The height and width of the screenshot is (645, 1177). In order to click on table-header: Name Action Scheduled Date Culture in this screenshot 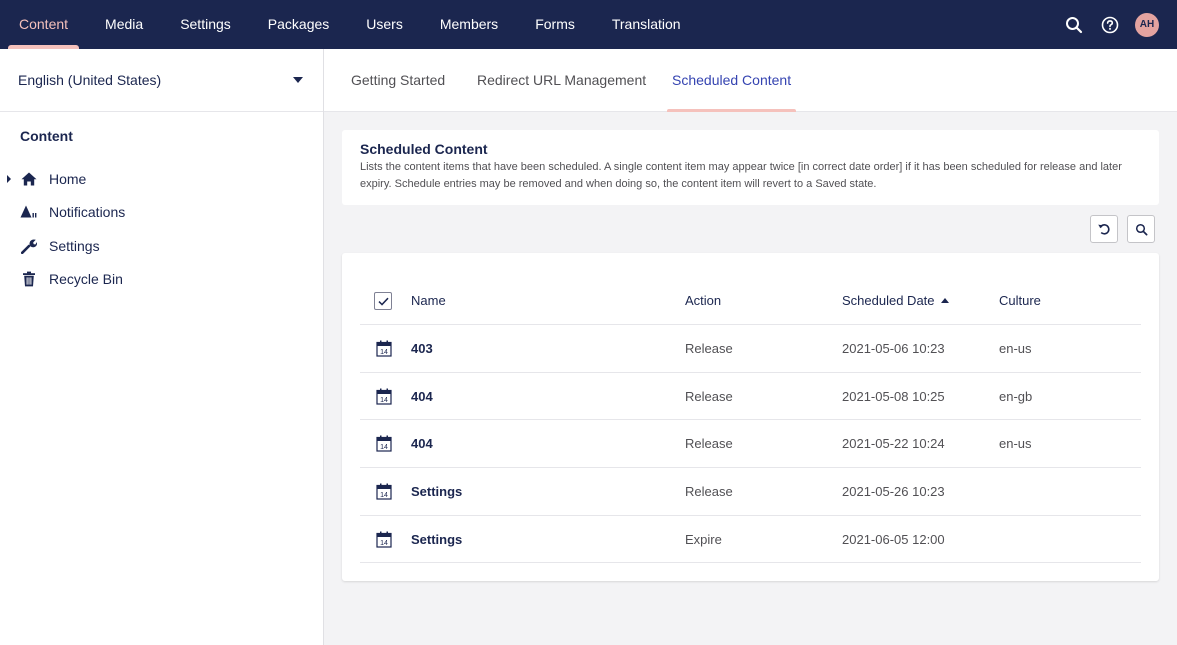, I will do `click(750, 301)`.